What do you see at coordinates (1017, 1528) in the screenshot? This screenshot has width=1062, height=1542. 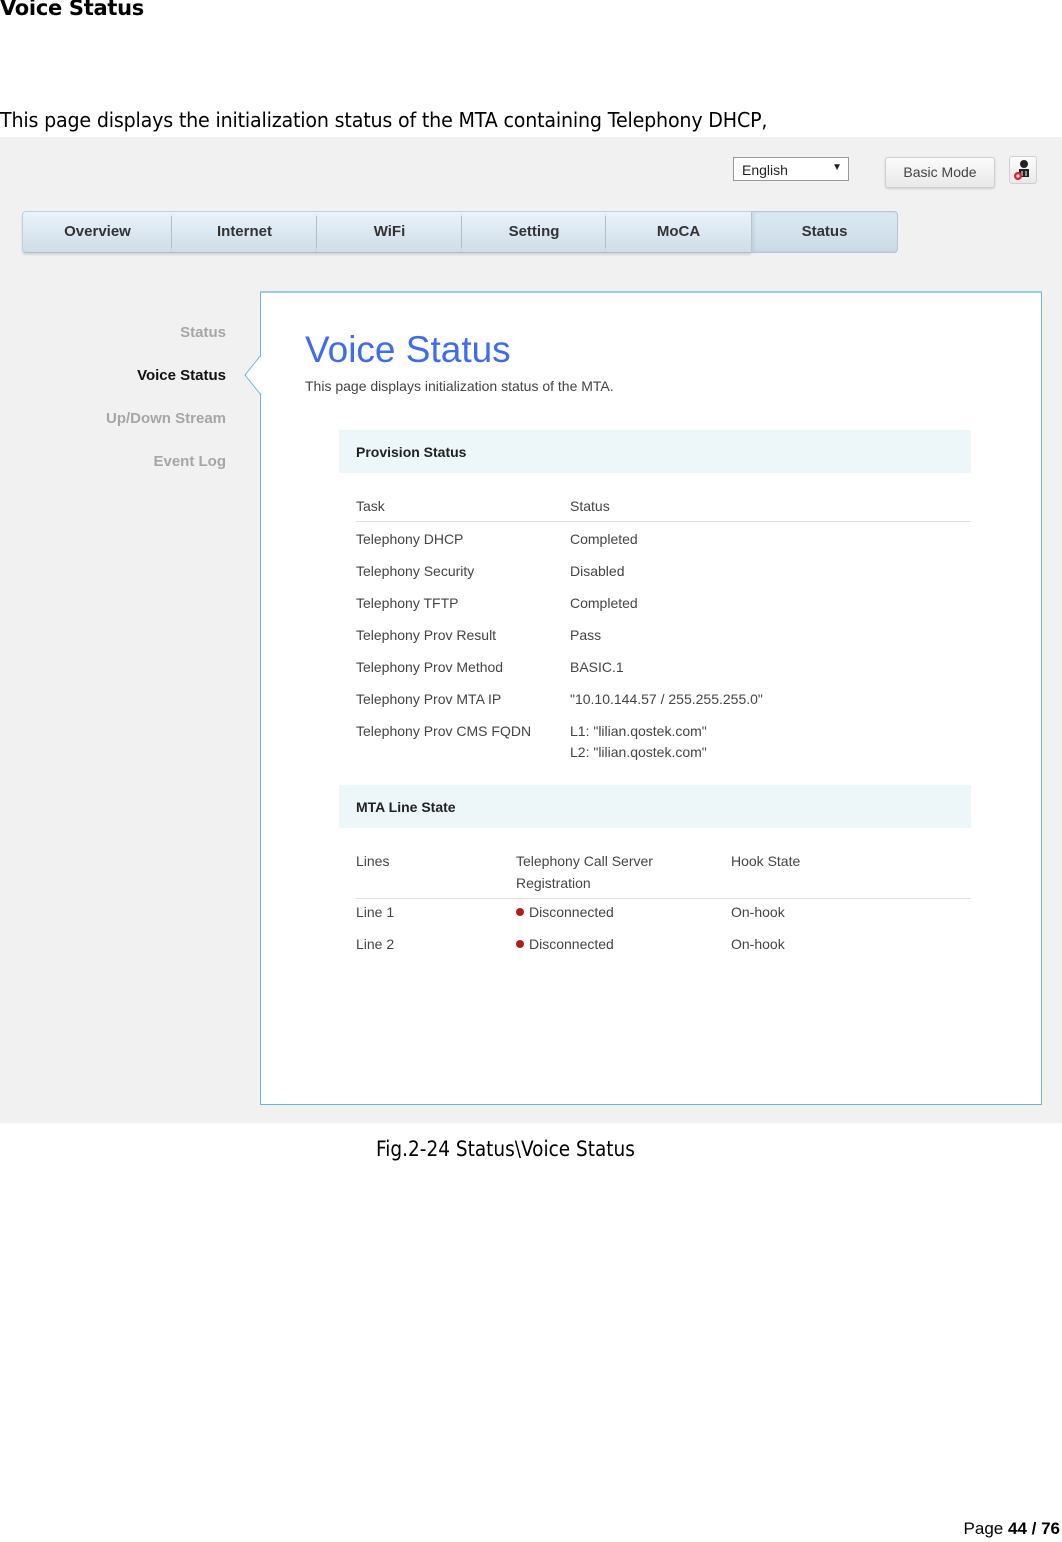 I see `page-current: 44` at bounding box center [1017, 1528].